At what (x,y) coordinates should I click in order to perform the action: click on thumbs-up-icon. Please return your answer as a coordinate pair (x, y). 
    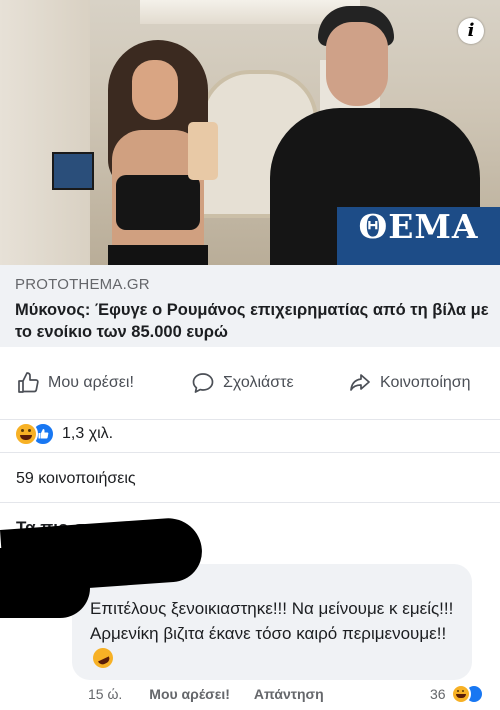
    Looking at the image, I should click on (28, 382).